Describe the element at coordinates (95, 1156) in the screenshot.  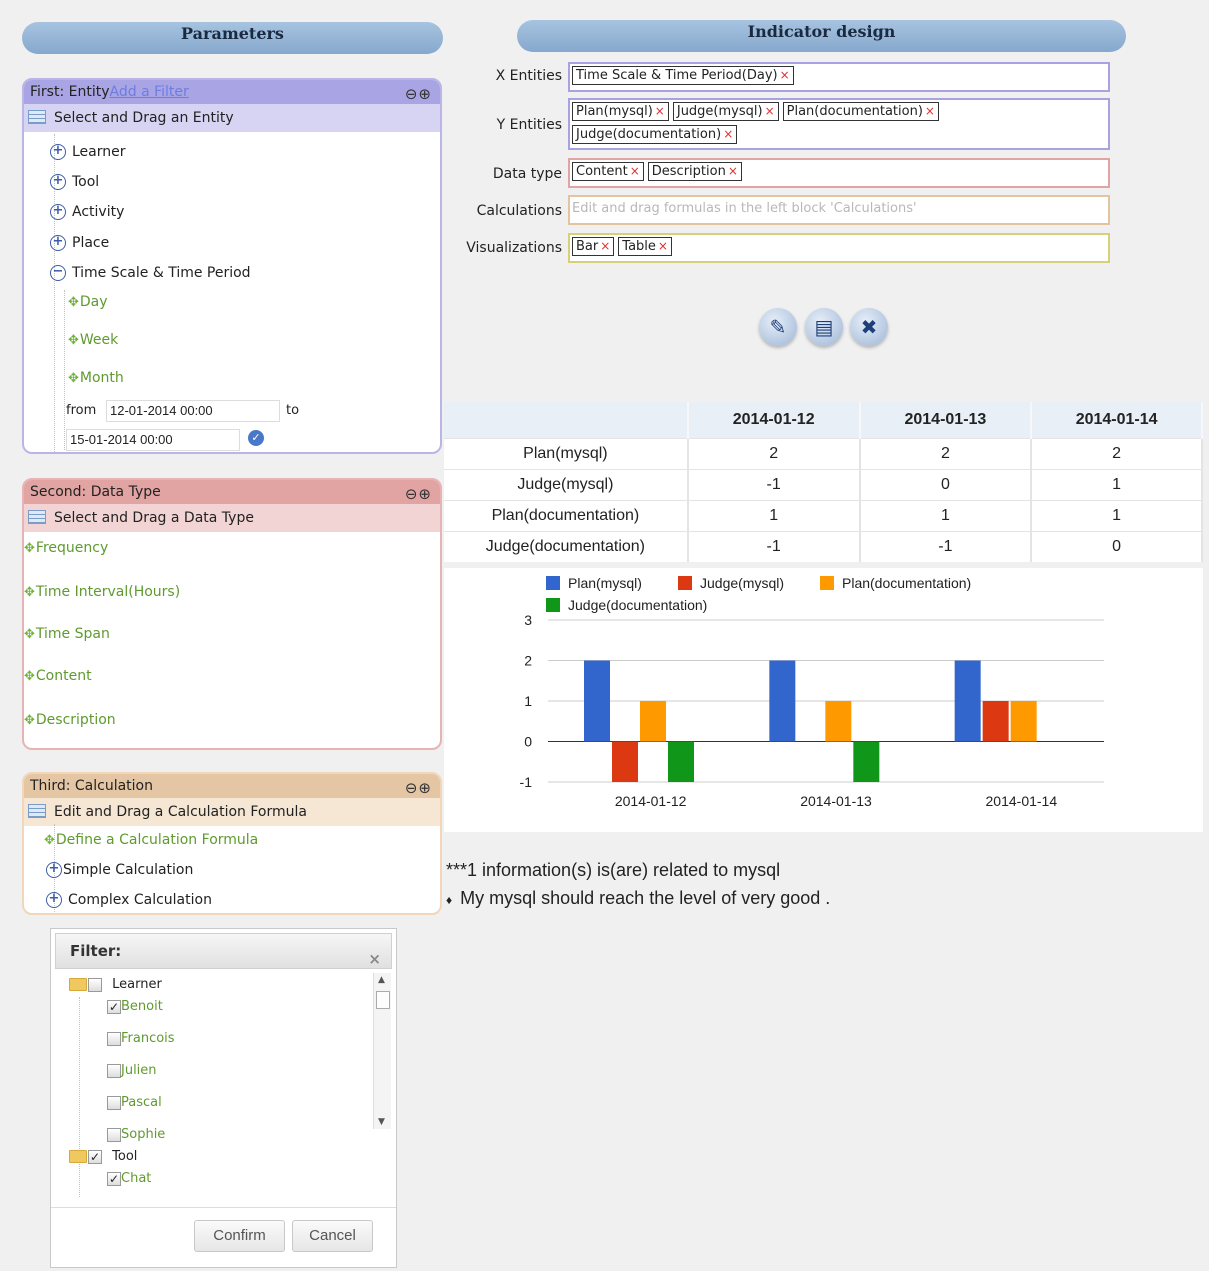
I see `group-checkbox: ✓` at that location.